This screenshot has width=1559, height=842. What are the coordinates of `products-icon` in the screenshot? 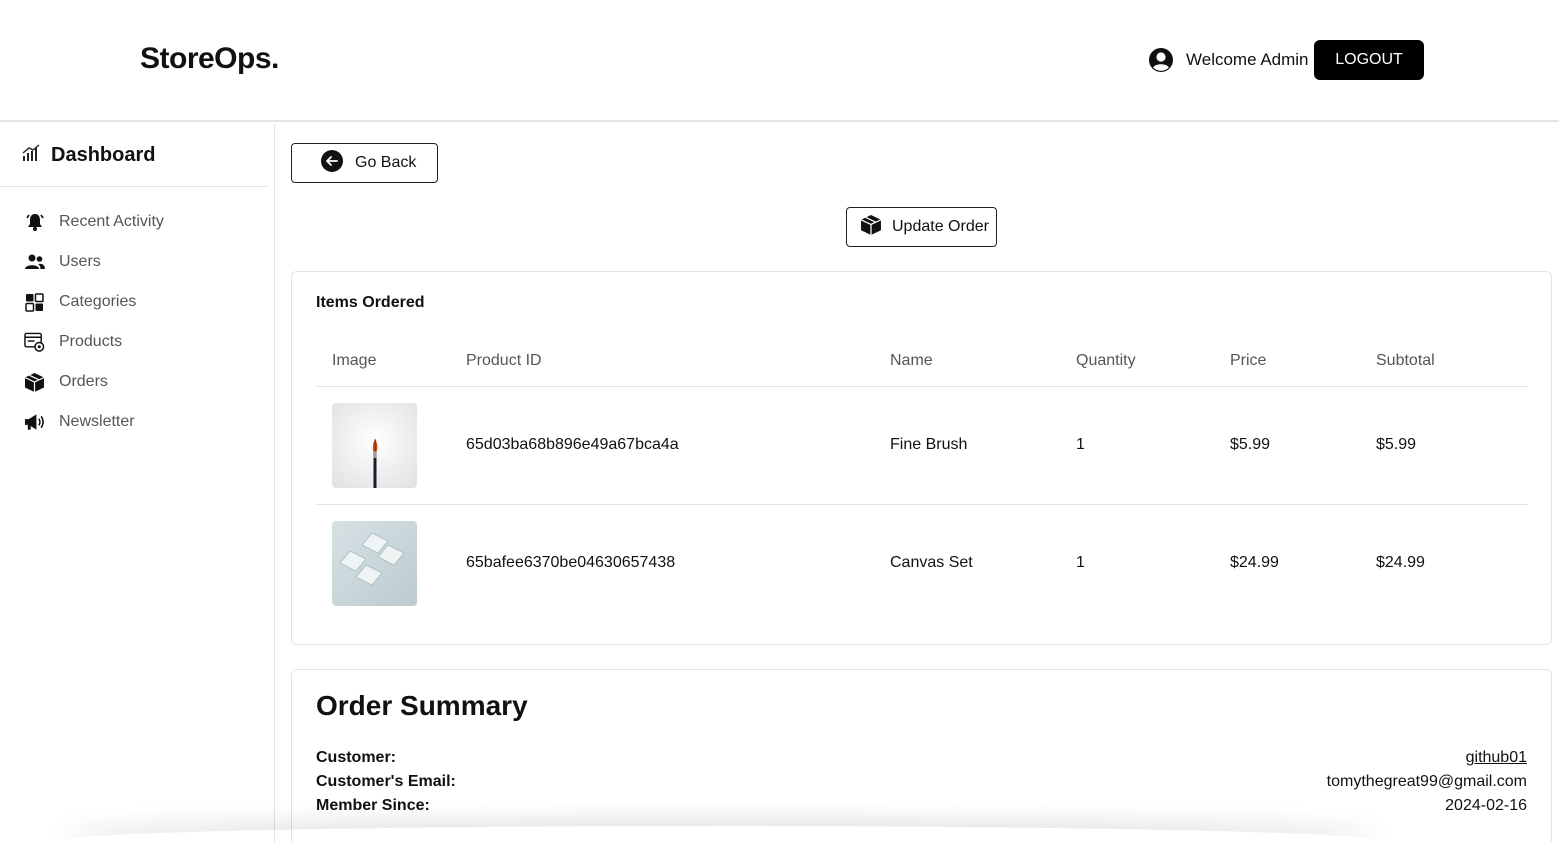 It's located at (34, 342).